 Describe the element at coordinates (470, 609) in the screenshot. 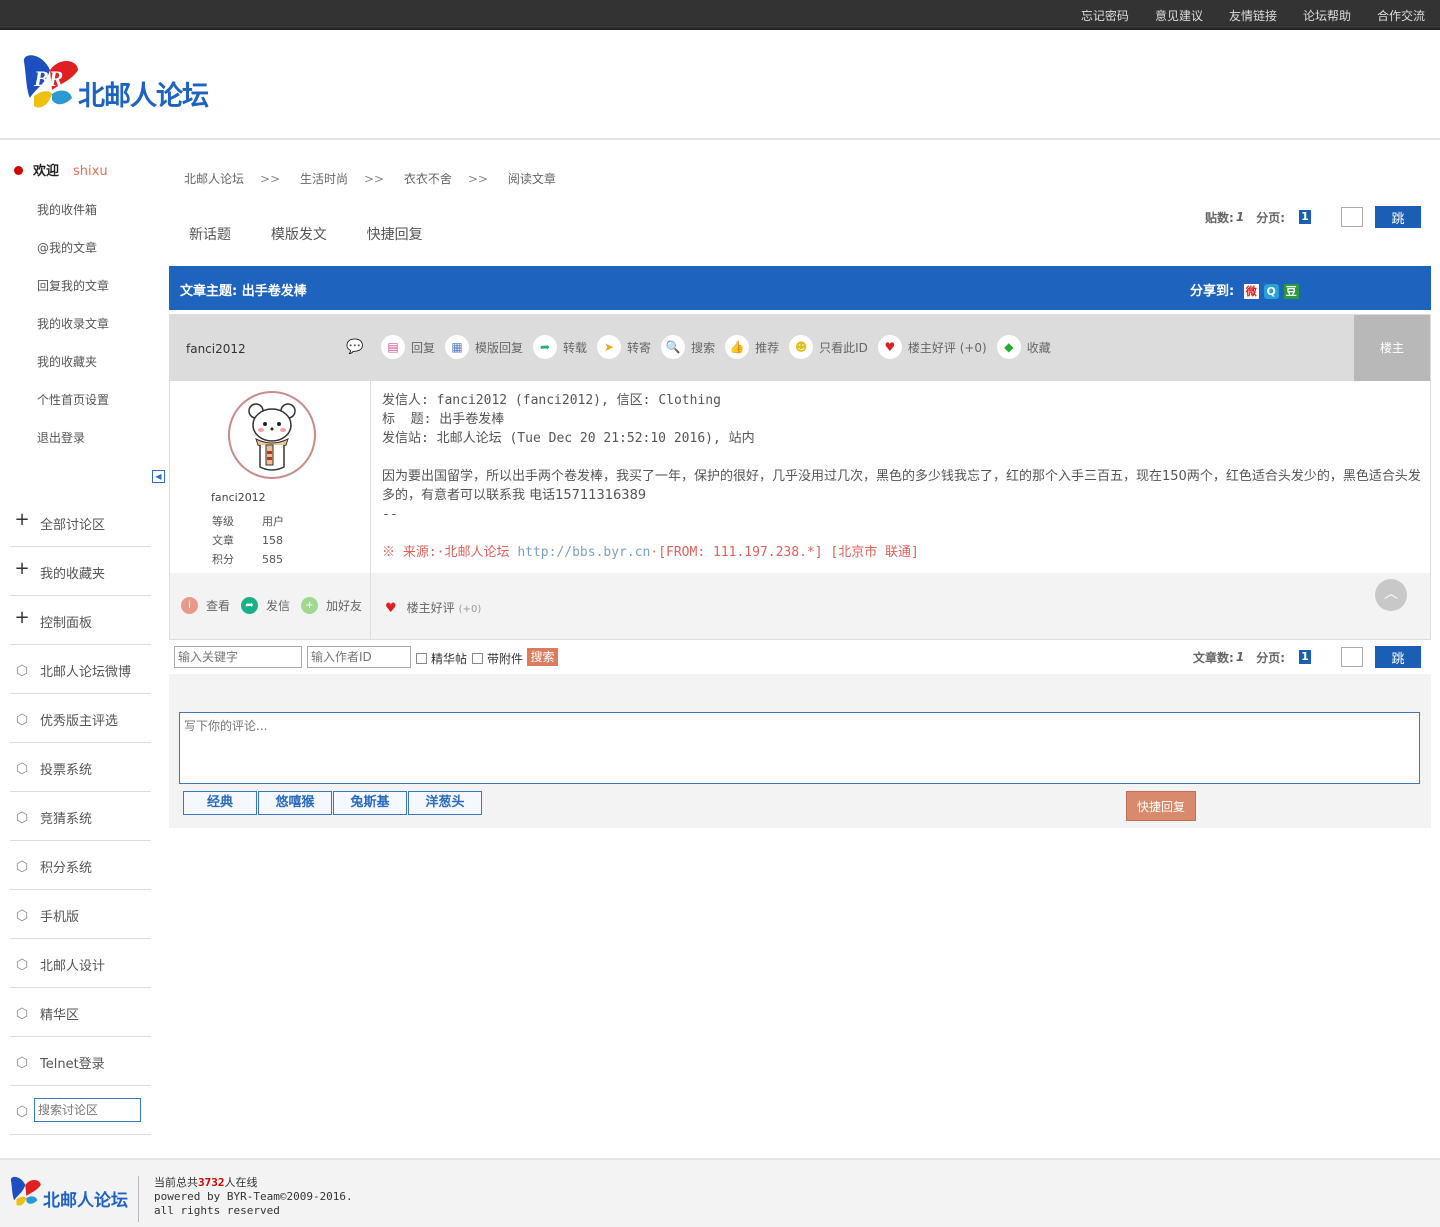

I see `like-count: (+0)` at that location.